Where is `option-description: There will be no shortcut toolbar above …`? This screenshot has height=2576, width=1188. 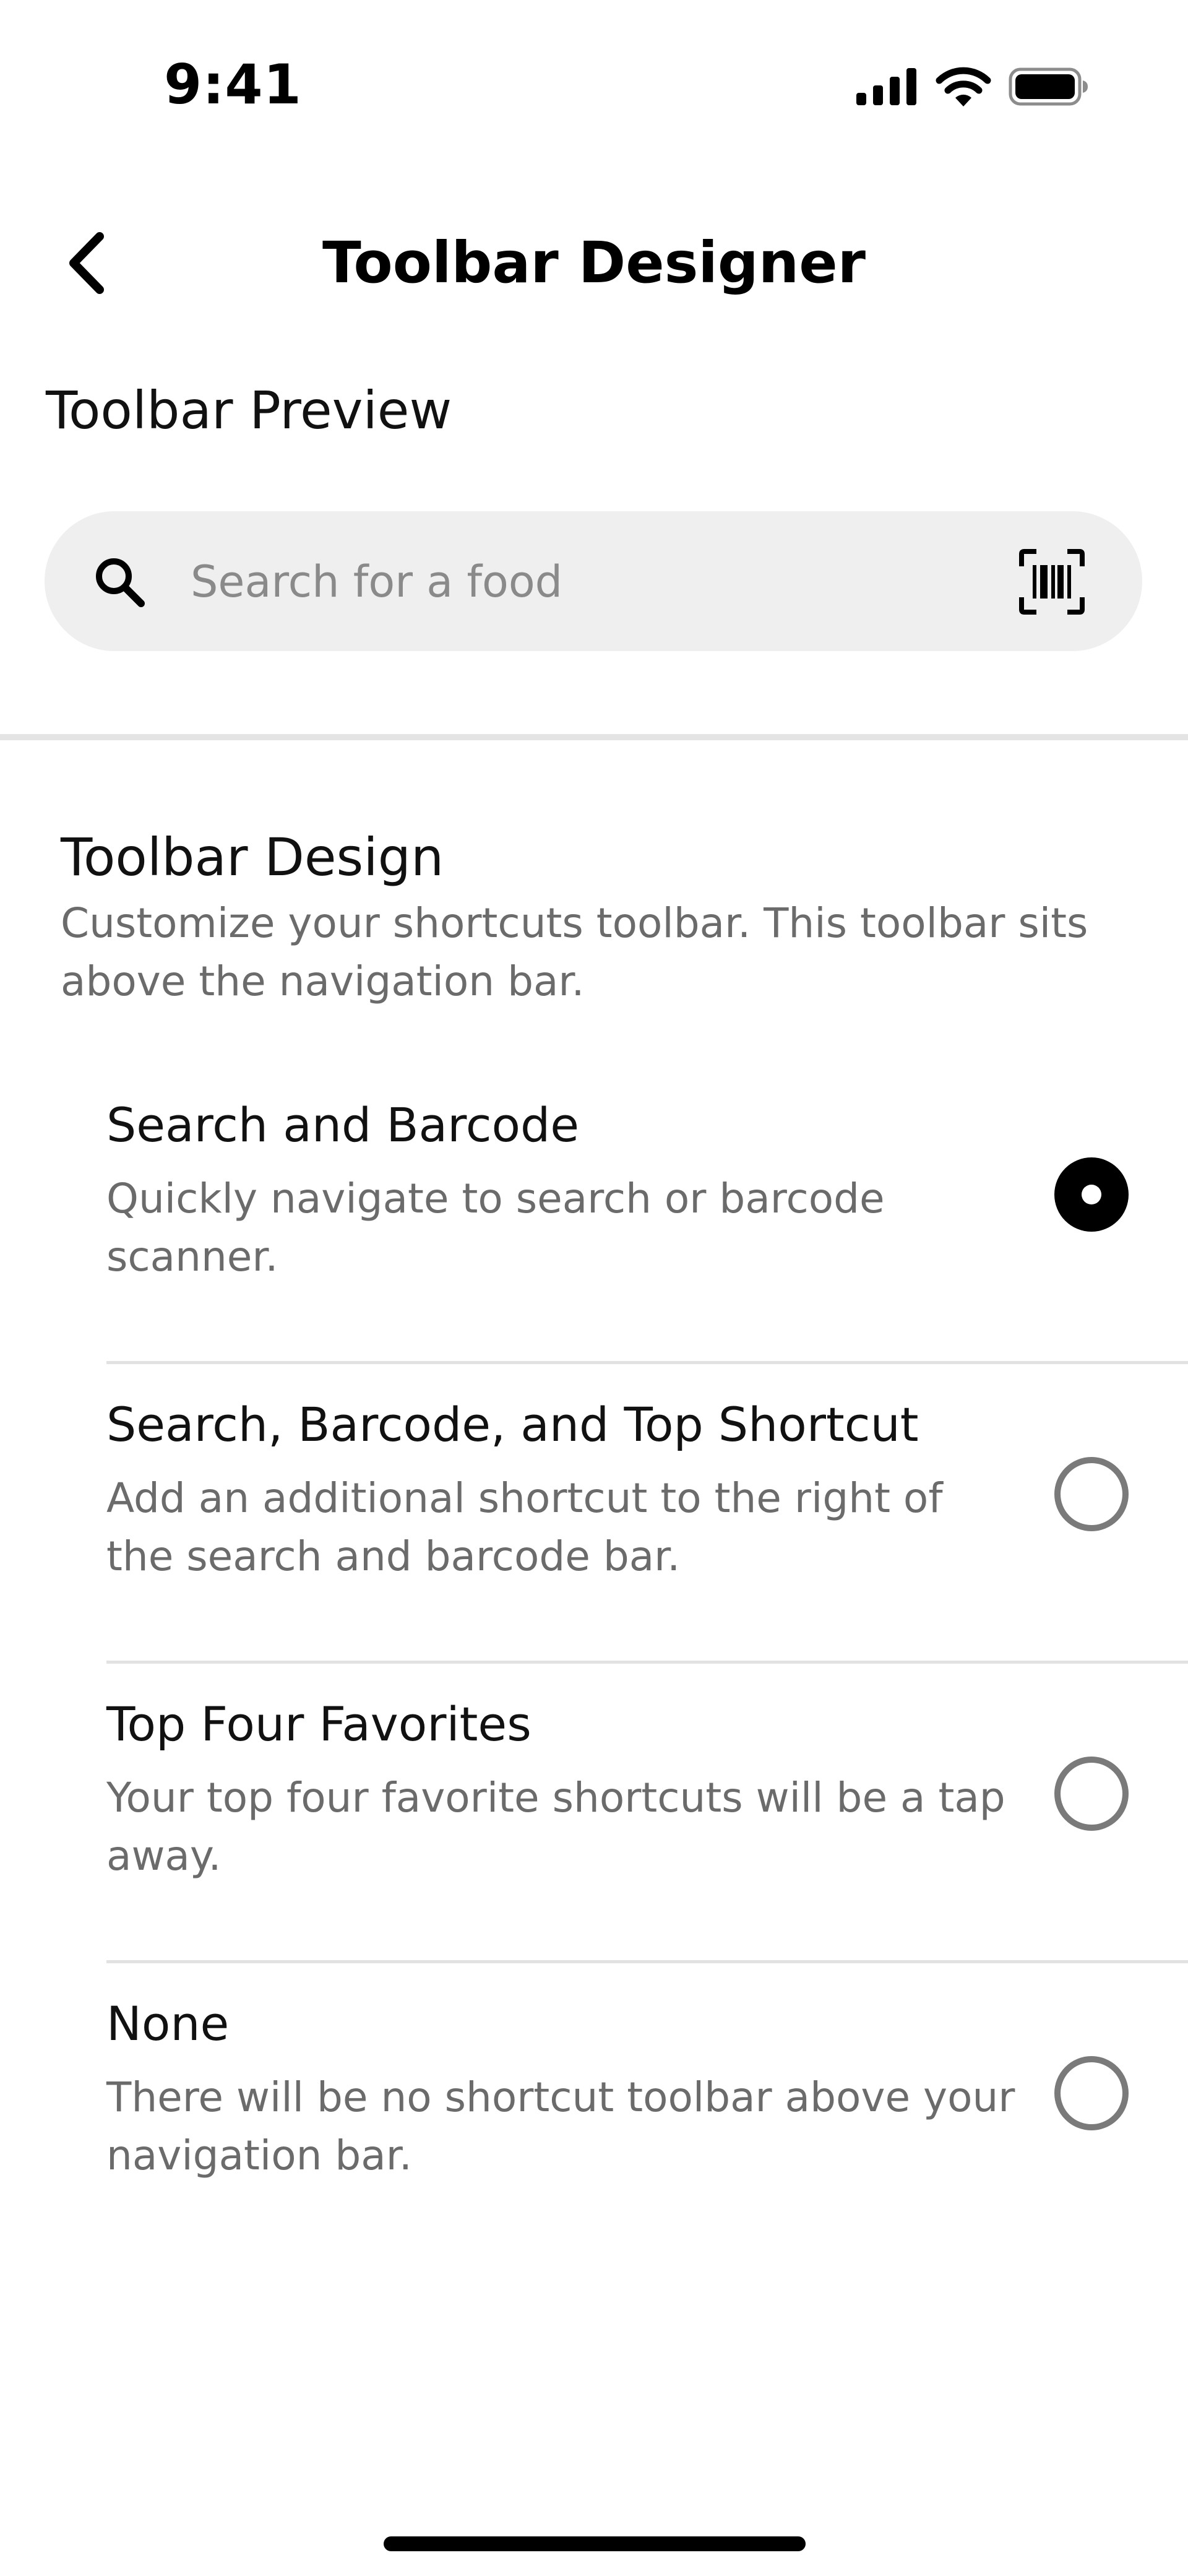 option-description: There will be no shortcut toolbar above … is located at coordinates (560, 2126).